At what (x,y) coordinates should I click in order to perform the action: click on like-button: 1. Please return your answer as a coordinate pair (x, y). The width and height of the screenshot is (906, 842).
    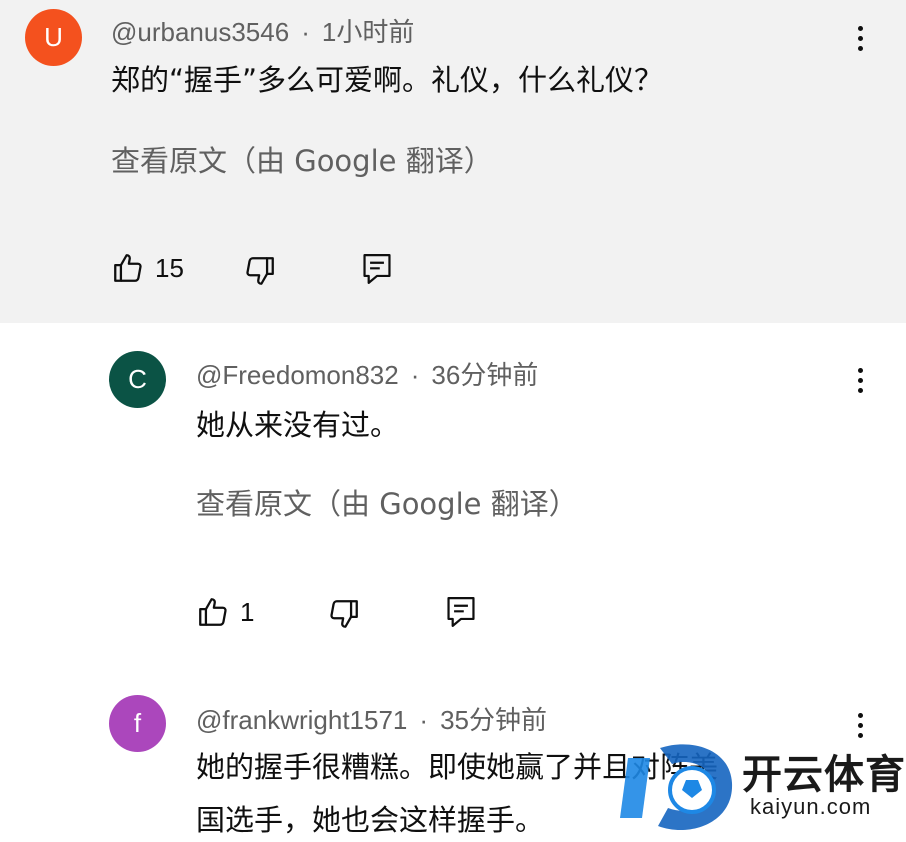
    Looking at the image, I should click on (225, 612).